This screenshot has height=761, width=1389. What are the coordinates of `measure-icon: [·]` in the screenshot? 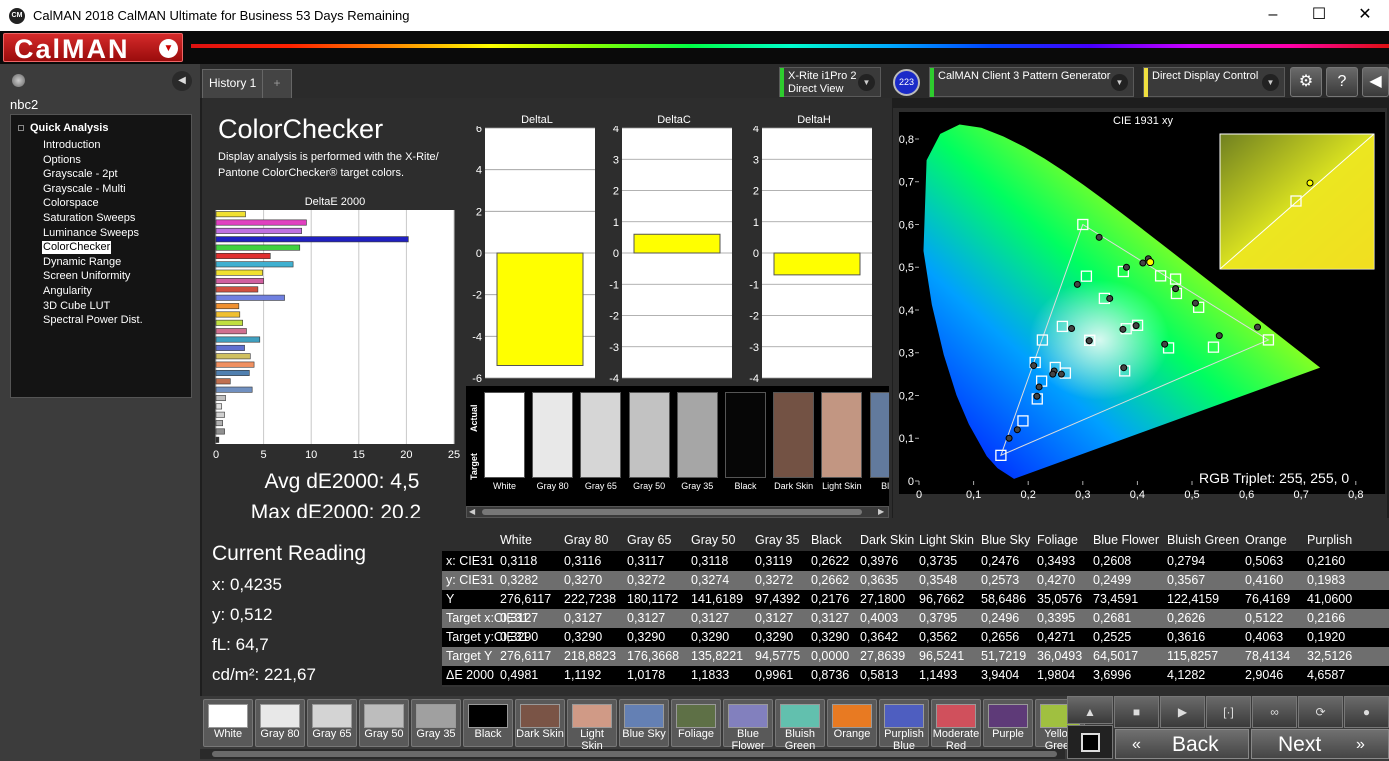 It's located at (1228, 712).